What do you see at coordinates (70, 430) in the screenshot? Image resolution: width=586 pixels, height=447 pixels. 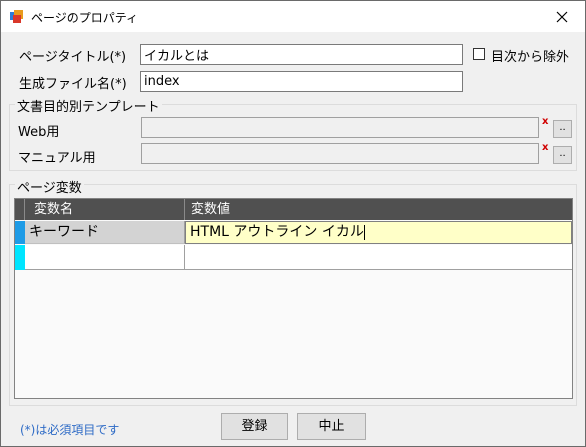 I see `required-fields-note: (*)は必須項目です` at bounding box center [70, 430].